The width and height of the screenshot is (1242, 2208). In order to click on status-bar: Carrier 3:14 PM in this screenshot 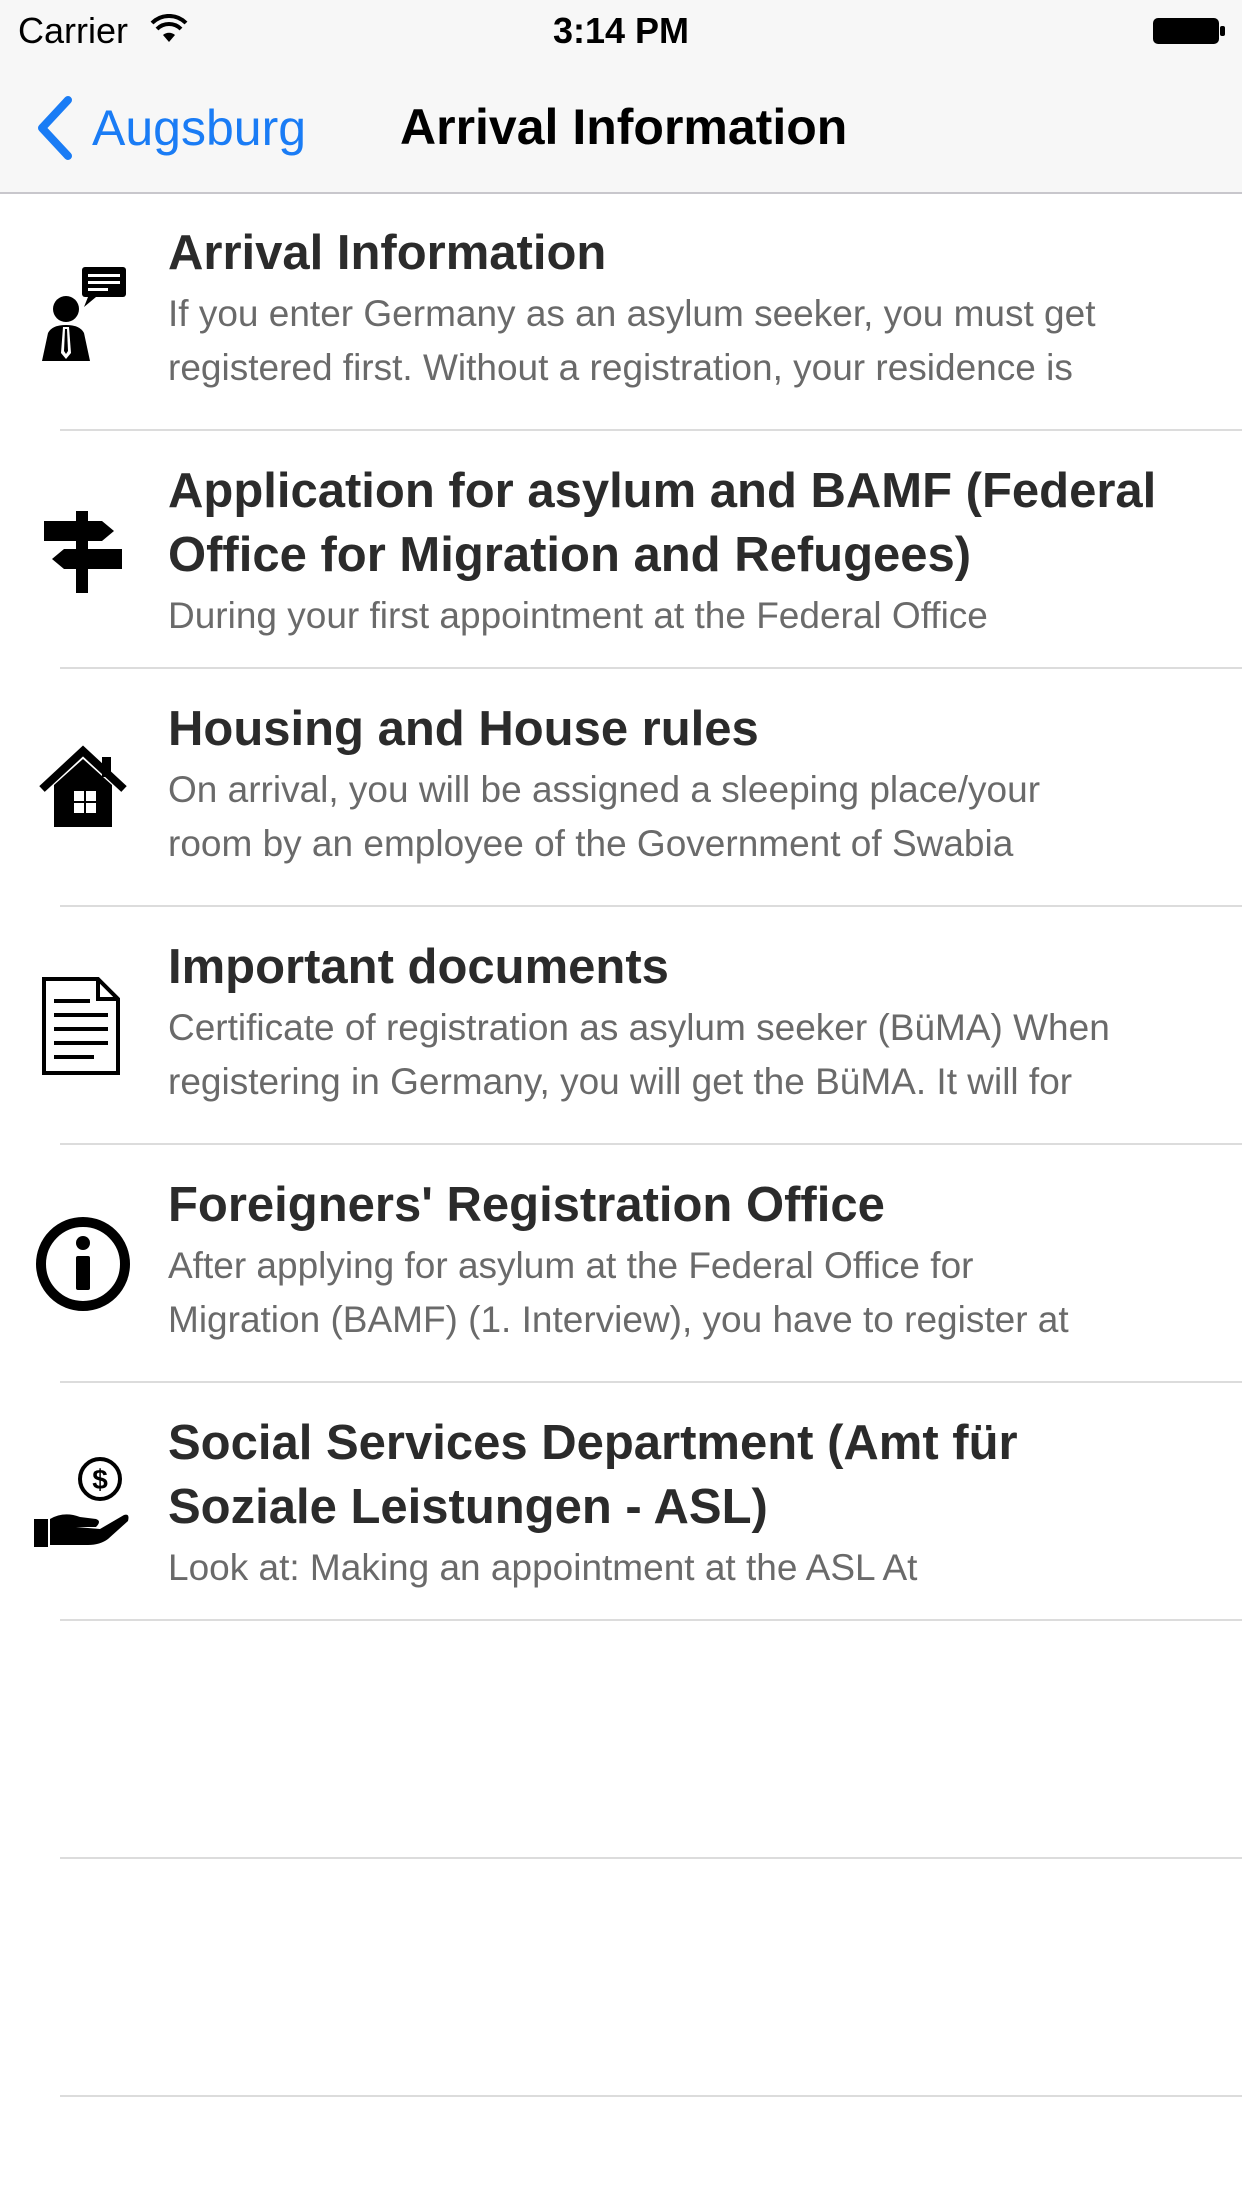, I will do `click(621, 30)`.